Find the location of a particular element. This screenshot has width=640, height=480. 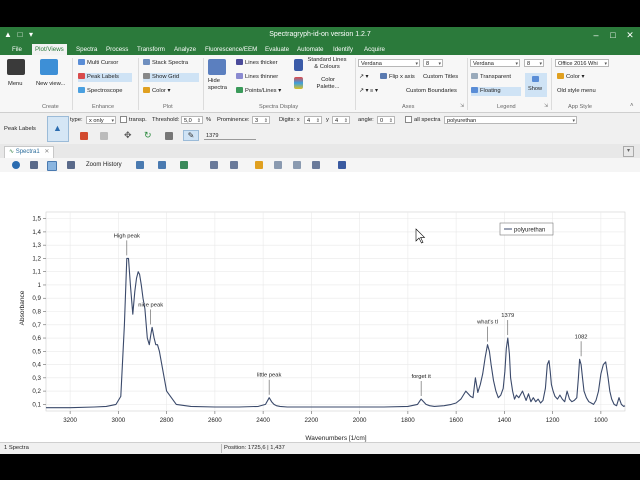

digits-y-input: 4 ⇕ is located at coordinates (341, 120).